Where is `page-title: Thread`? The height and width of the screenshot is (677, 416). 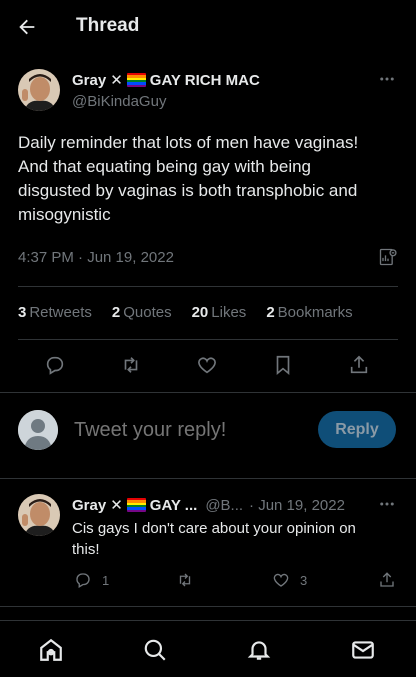 page-title: Thread is located at coordinates (108, 25).